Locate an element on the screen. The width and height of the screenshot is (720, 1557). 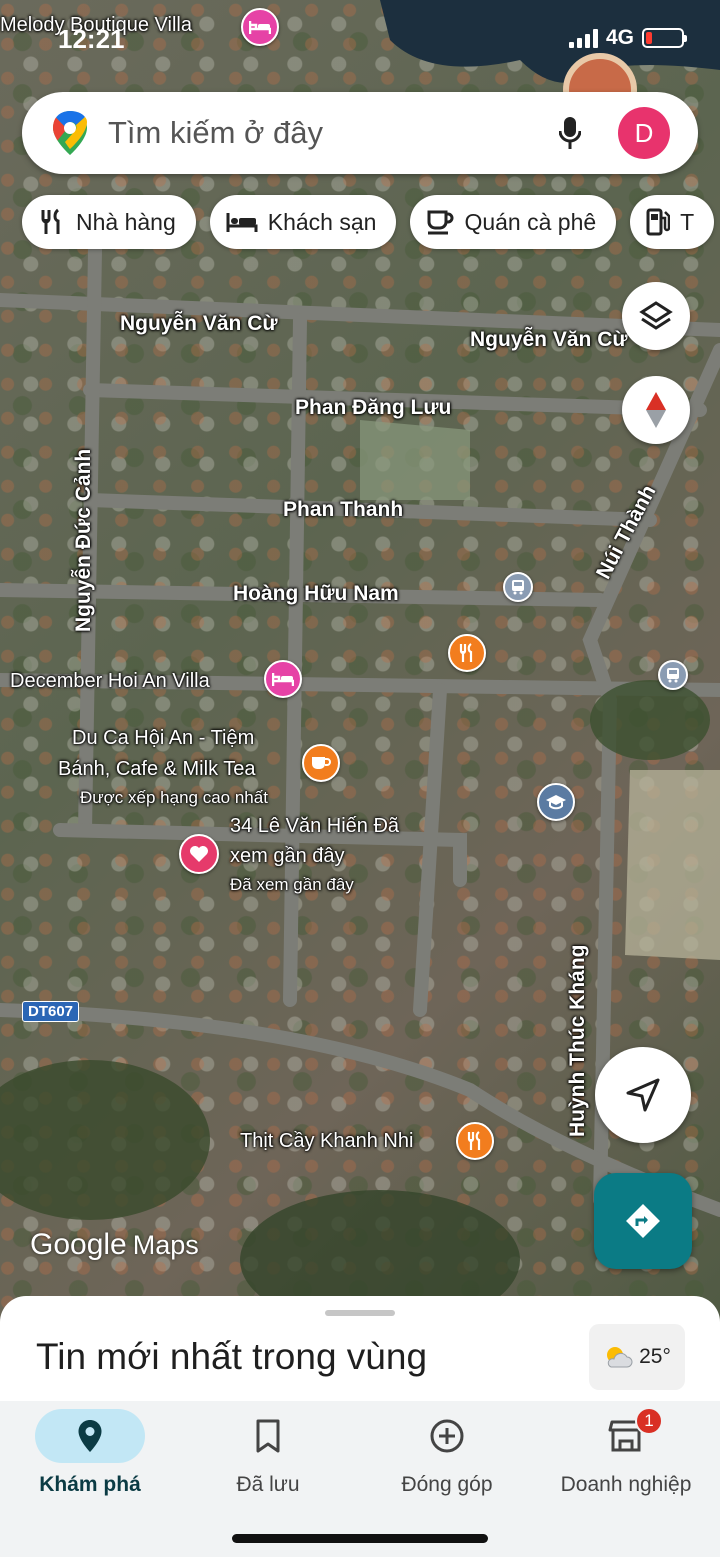
chip-hotels: Khách sạn is located at coordinates (303, 222).